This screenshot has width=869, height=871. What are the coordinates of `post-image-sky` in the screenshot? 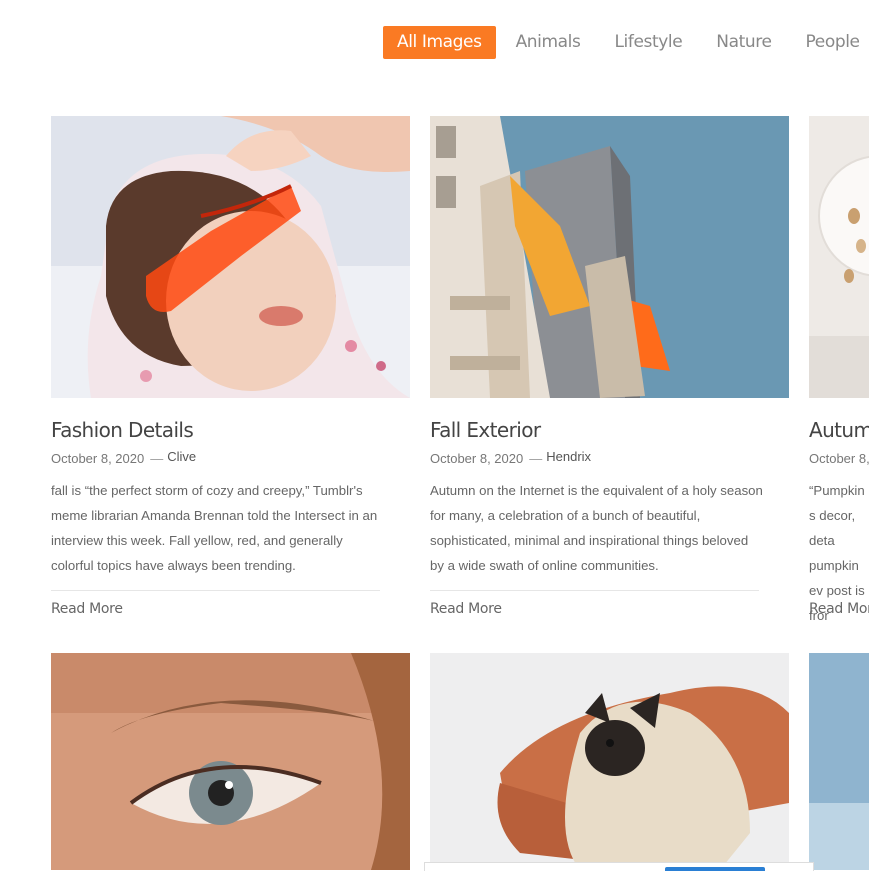 It's located at (839, 761).